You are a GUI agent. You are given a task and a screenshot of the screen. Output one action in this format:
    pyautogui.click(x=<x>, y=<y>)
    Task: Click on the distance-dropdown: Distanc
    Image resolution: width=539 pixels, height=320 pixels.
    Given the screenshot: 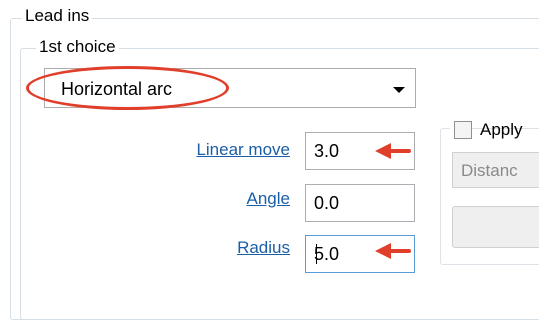 What is the action you would take?
    pyautogui.click(x=495, y=170)
    